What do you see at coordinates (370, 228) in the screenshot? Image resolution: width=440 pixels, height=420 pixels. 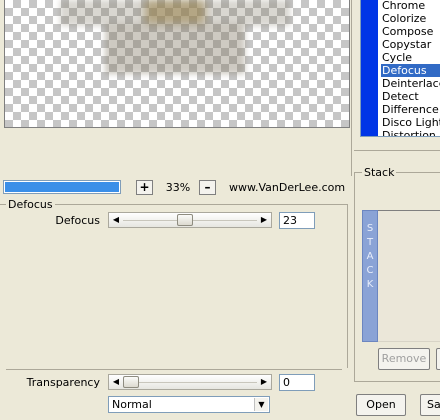 I see `stack-letter: S` at bounding box center [370, 228].